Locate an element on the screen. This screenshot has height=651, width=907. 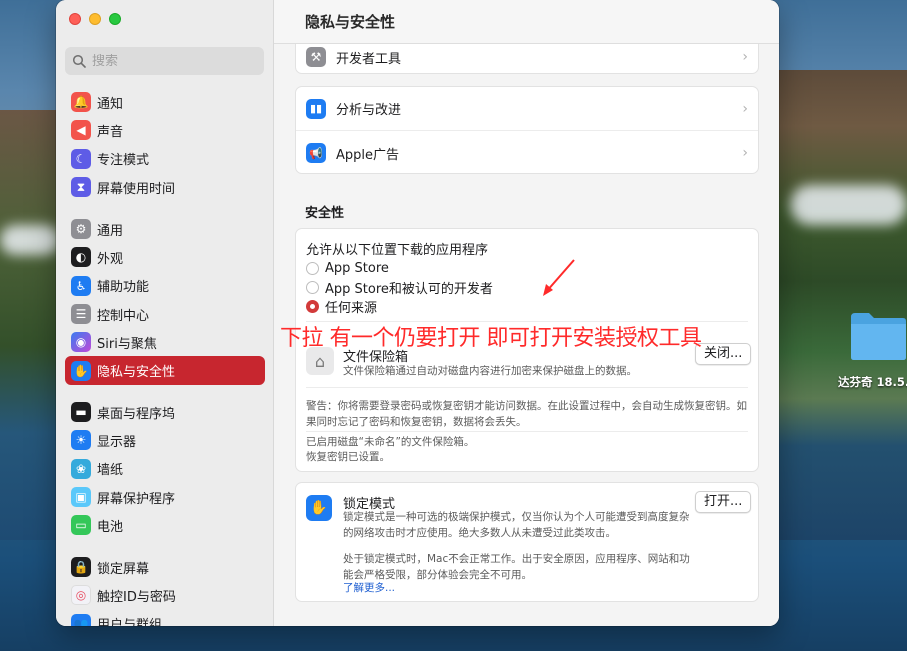
sidebar-item-notifications: 🔔 通知 is located at coordinates (165, 102).